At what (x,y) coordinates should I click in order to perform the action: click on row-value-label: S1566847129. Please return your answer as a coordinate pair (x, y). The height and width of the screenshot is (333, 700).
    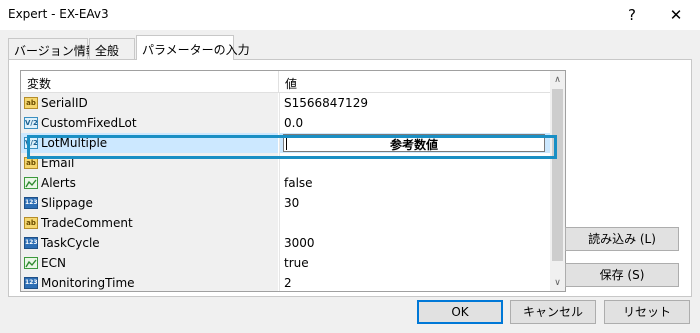
    Looking at the image, I should click on (326, 103).